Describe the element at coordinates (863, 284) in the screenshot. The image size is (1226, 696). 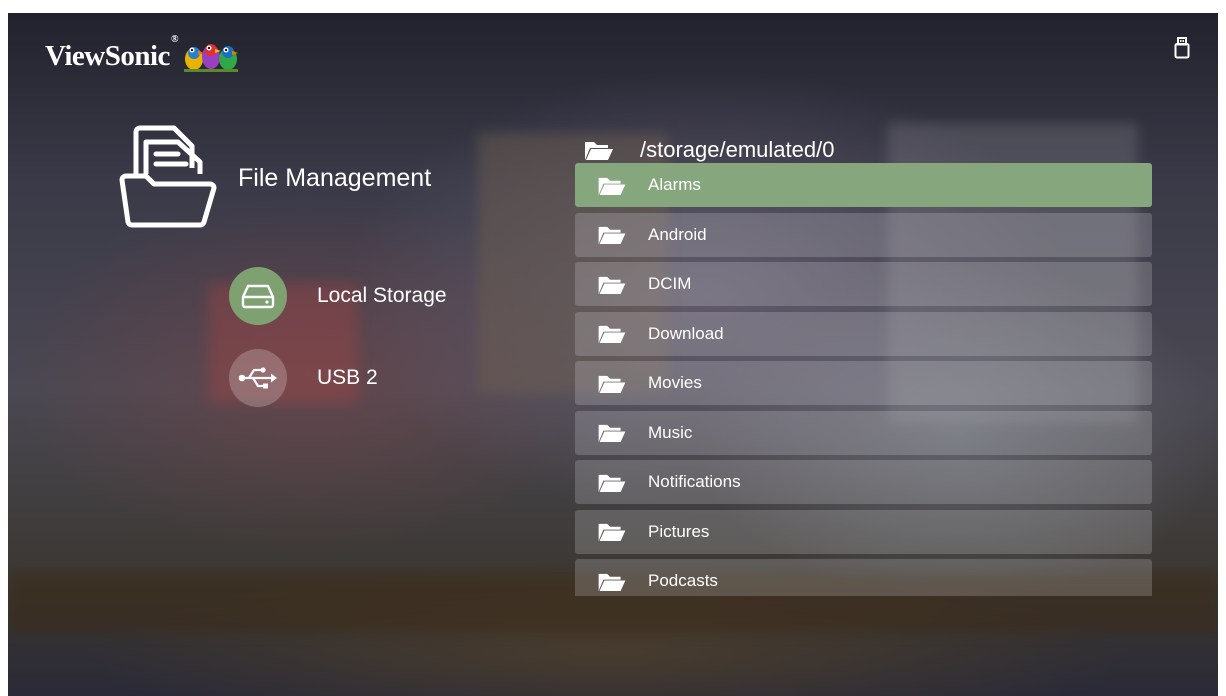
I see `folder-row: DCIM` at that location.